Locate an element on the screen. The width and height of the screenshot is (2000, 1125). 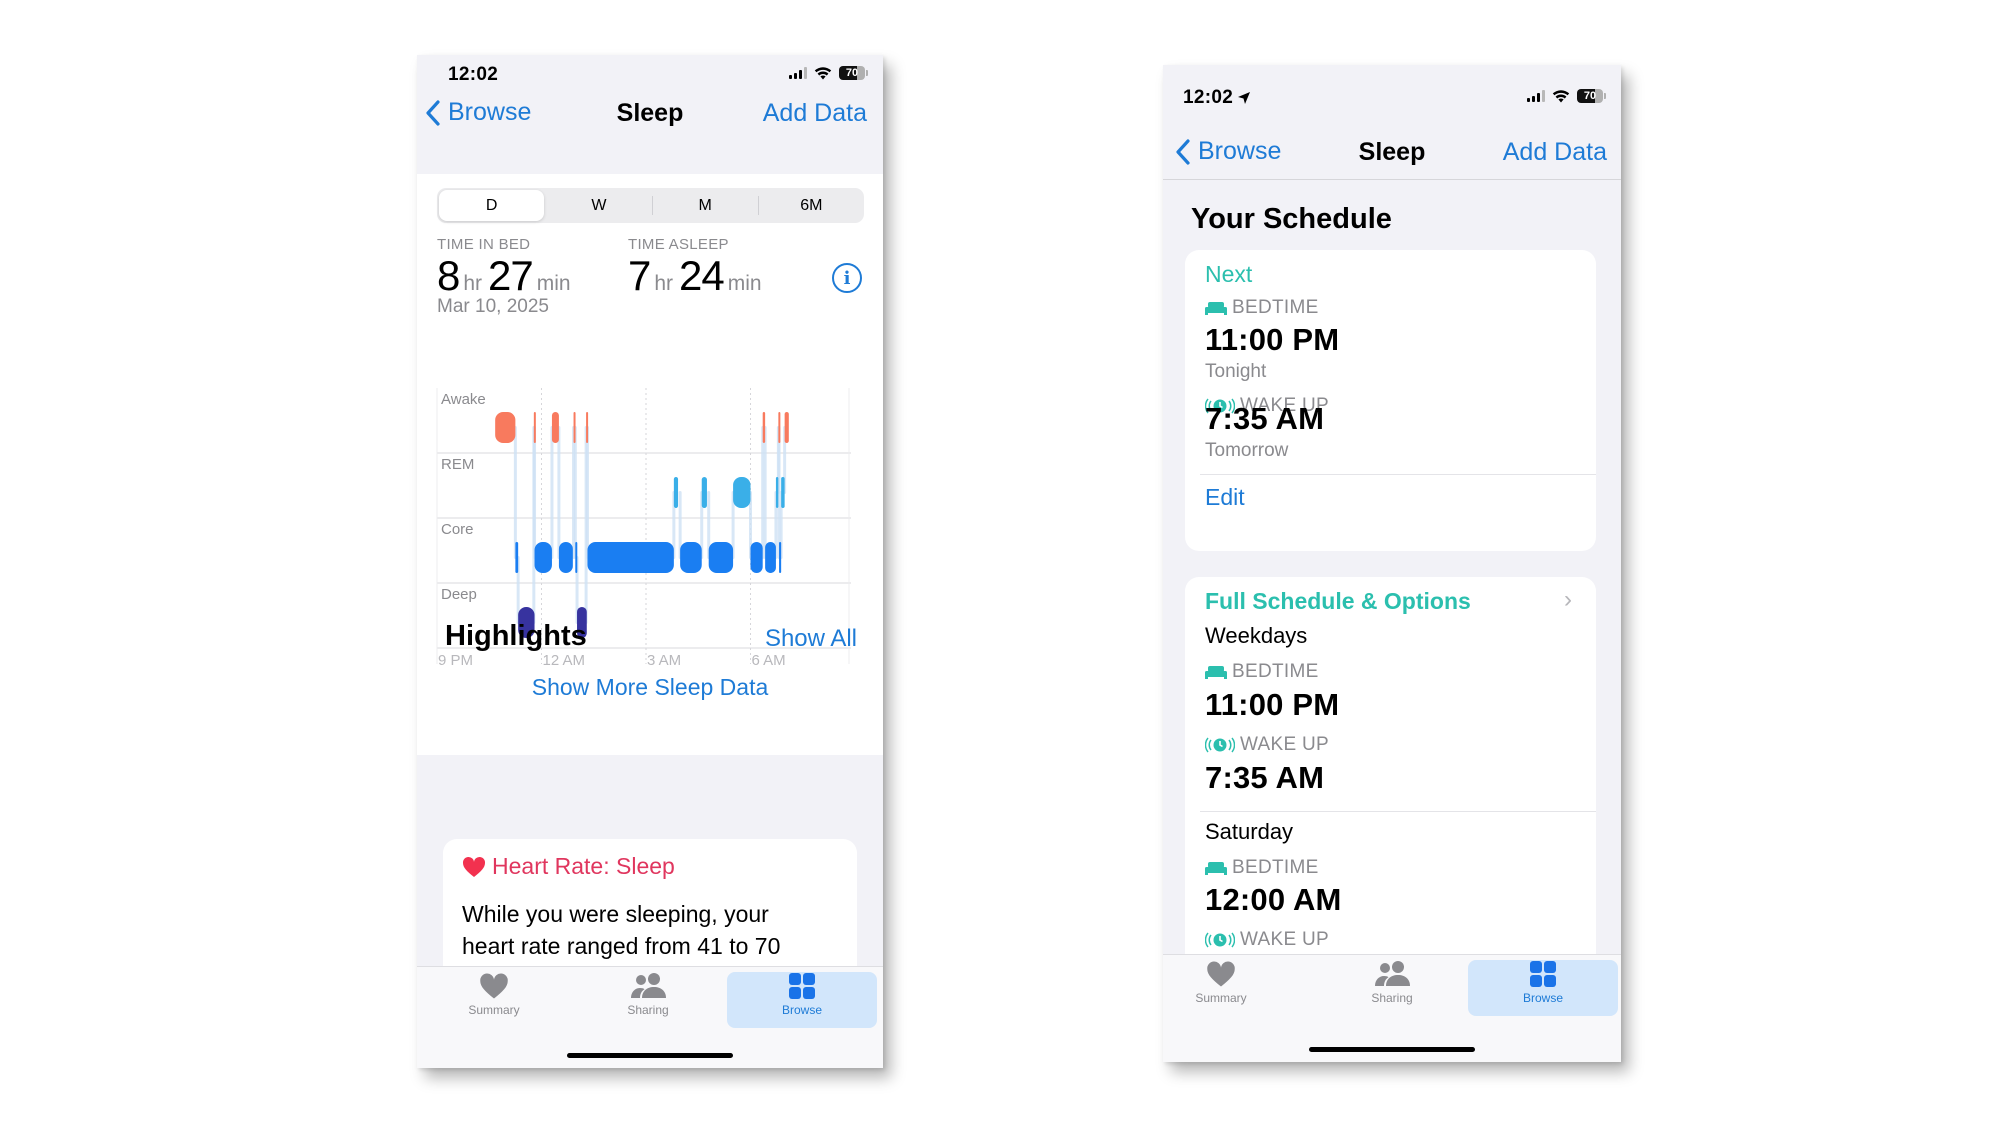
wakeup-subtitle: Tomorrow is located at coordinates (1247, 450).